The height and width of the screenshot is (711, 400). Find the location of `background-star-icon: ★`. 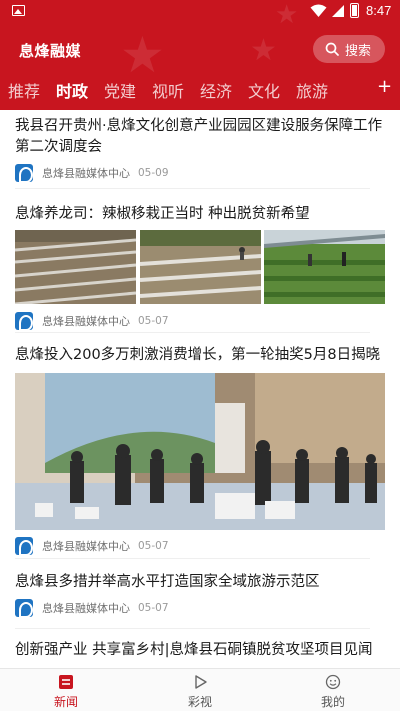

background-star-icon: ★ is located at coordinates (263, 50).